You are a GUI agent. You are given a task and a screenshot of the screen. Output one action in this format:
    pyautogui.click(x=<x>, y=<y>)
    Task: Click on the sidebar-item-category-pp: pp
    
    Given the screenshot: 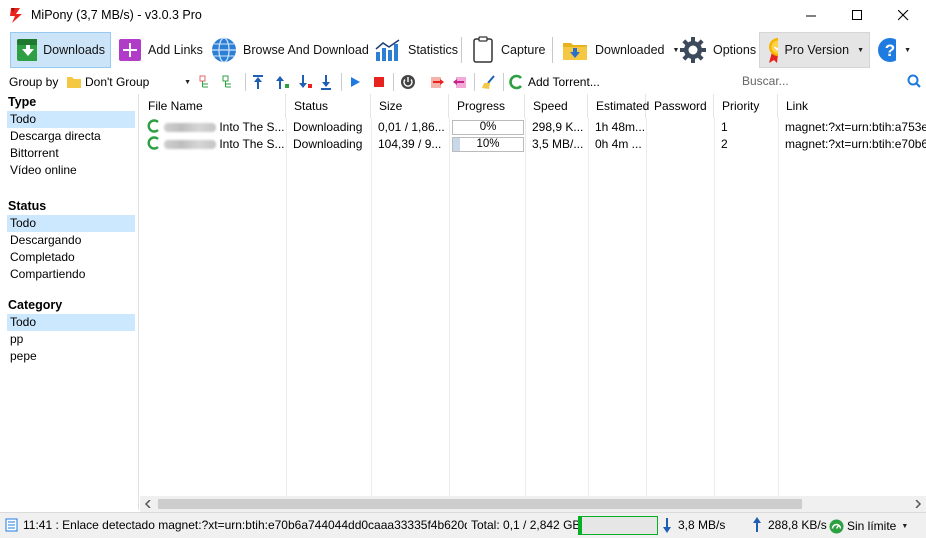 What is the action you would take?
    pyautogui.click(x=71, y=339)
    